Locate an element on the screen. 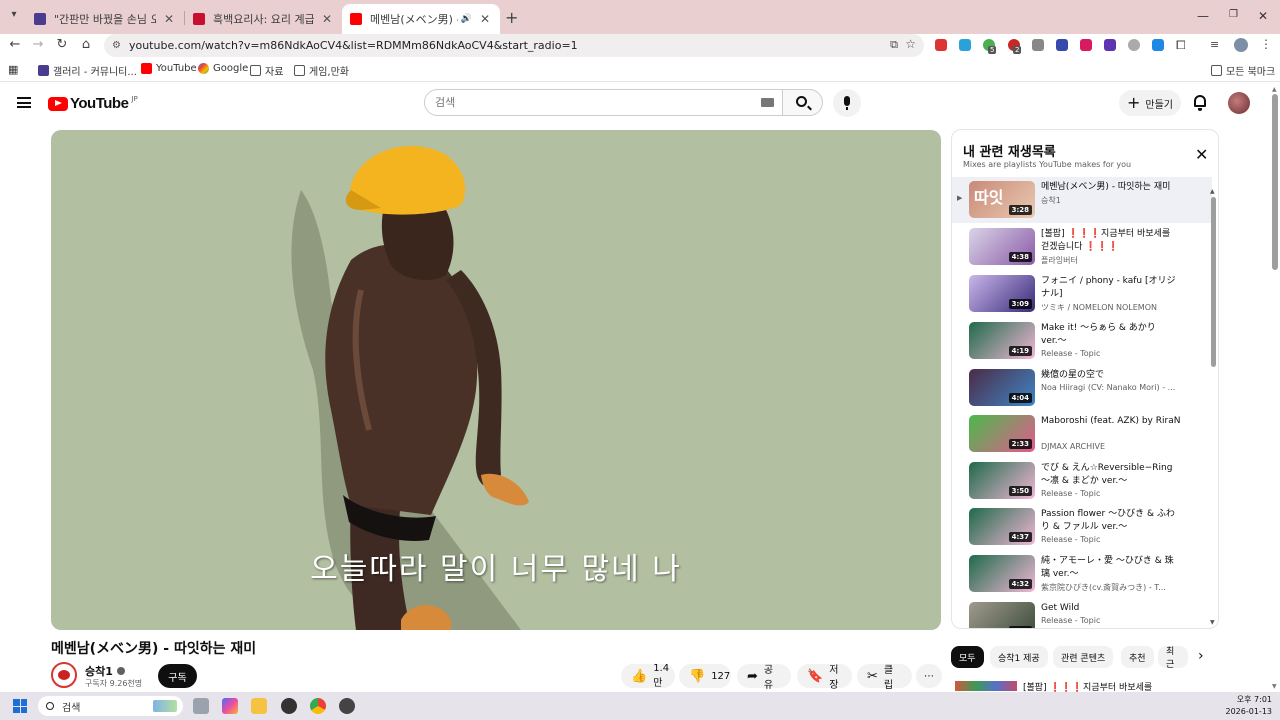  voice-search-button is located at coordinates (847, 103).